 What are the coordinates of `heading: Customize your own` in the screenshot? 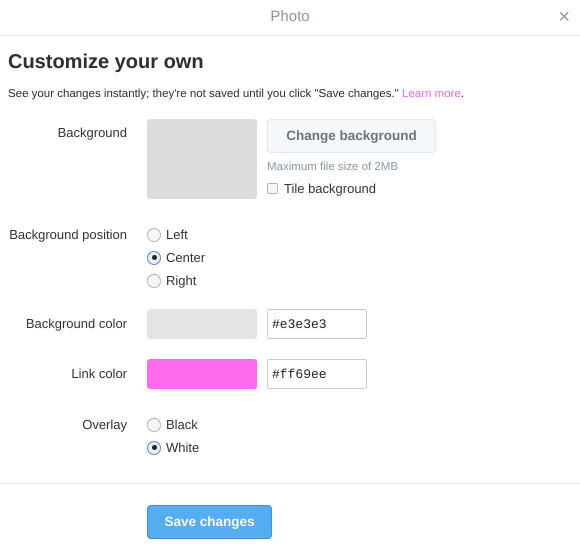 It's located at (106, 62).